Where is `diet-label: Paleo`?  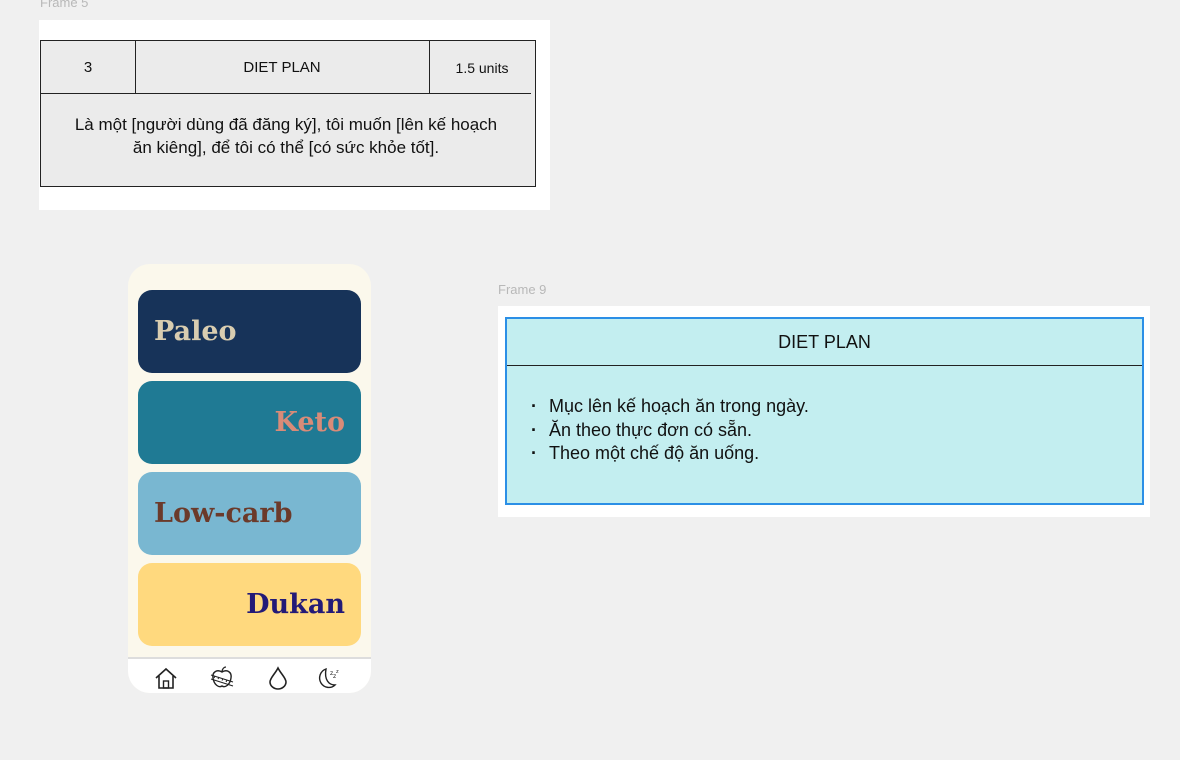 diet-label: Paleo is located at coordinates (195, 331).